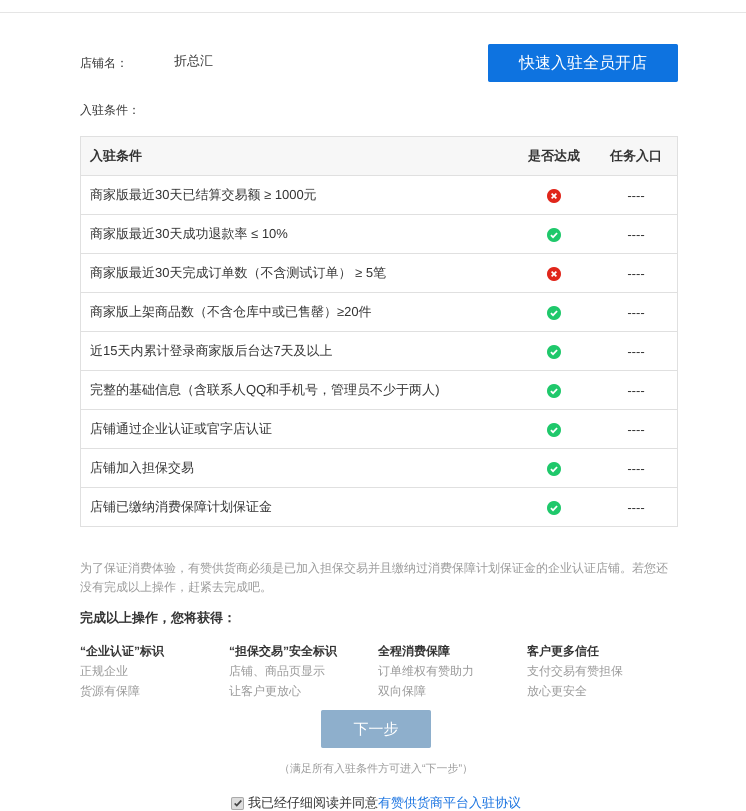 This screenshot has height=811, width=746. I want to click on table-cell: 店铺通过企业认证或官字店认证, so click(296, 429).